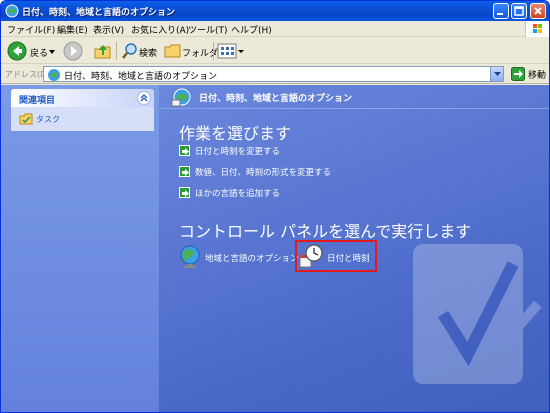  What do you see at coordinates (129, 51) in the screenshot?
I see `search-icon` at bounding box center [129, 51].